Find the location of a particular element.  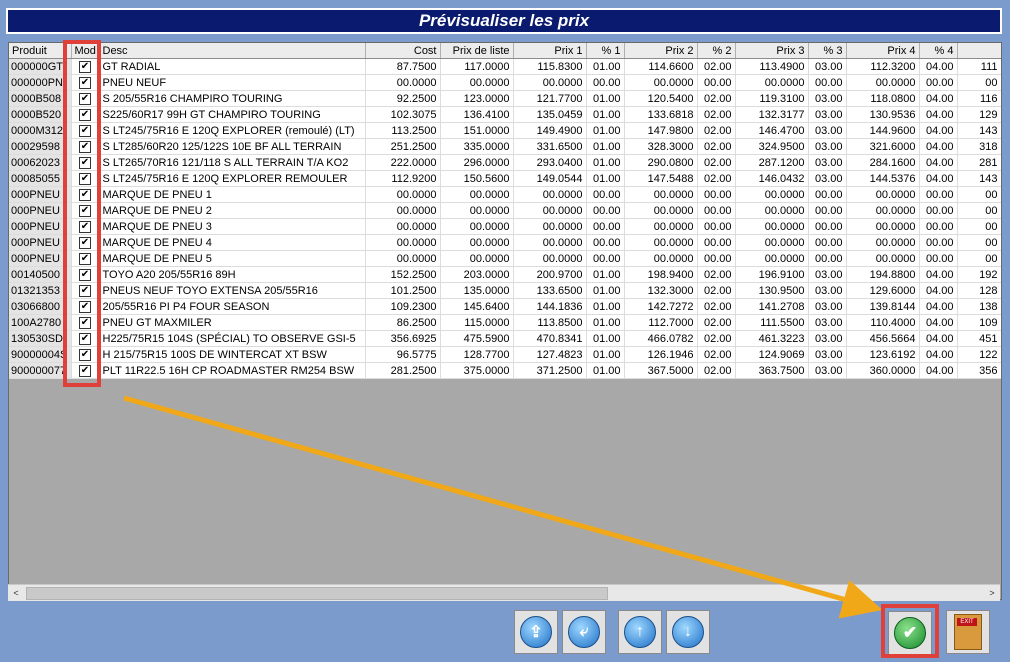

col-prix1-cell: 135.0459 is located at coordinates (550, 114).